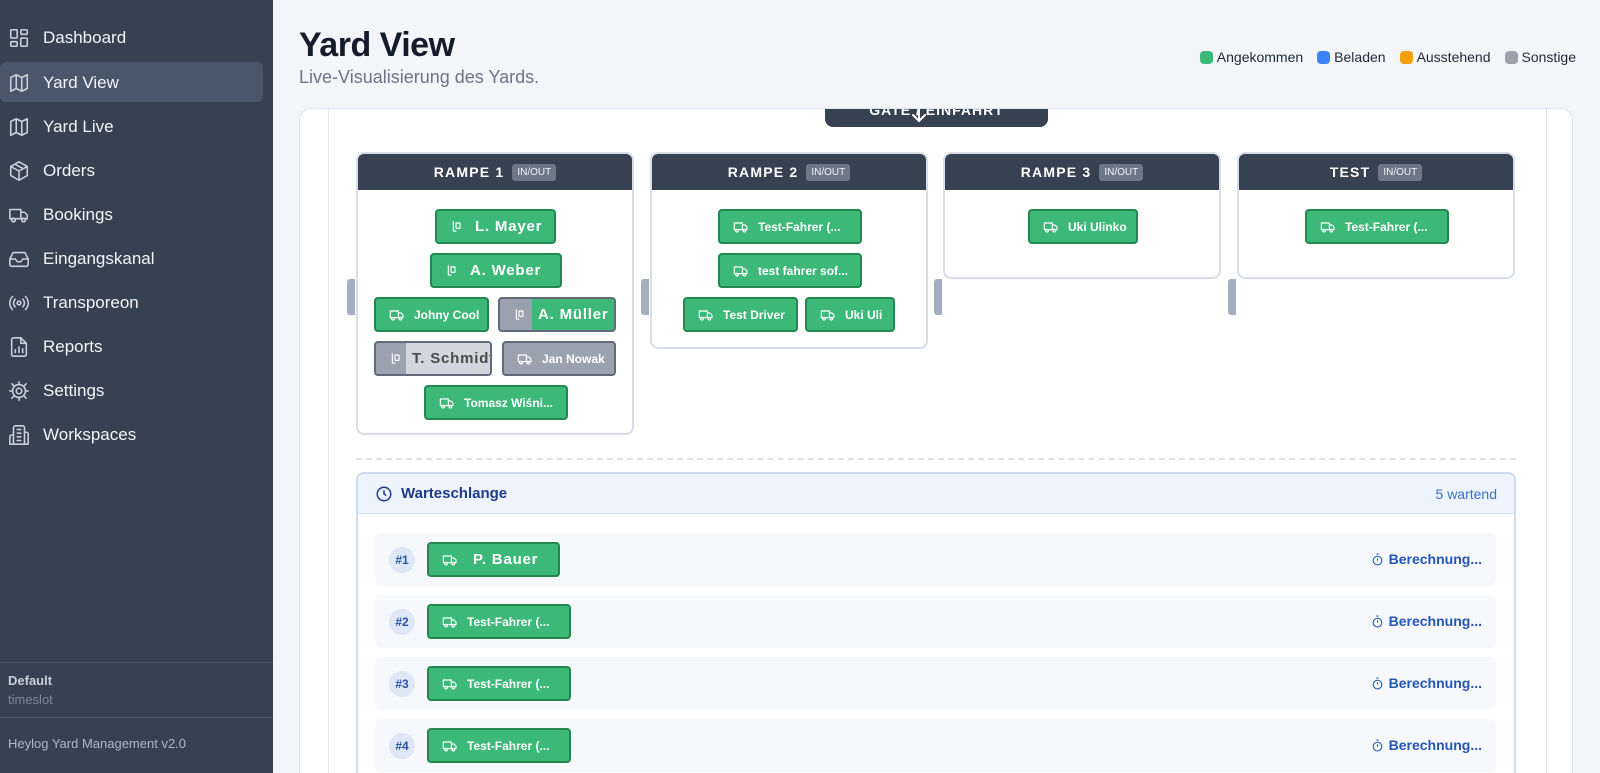 This screenshot has height=773, width=1600. Describe the element at coordinates (506, 270) in the screenshot. I see `driver-name: A. Weber` at that location.